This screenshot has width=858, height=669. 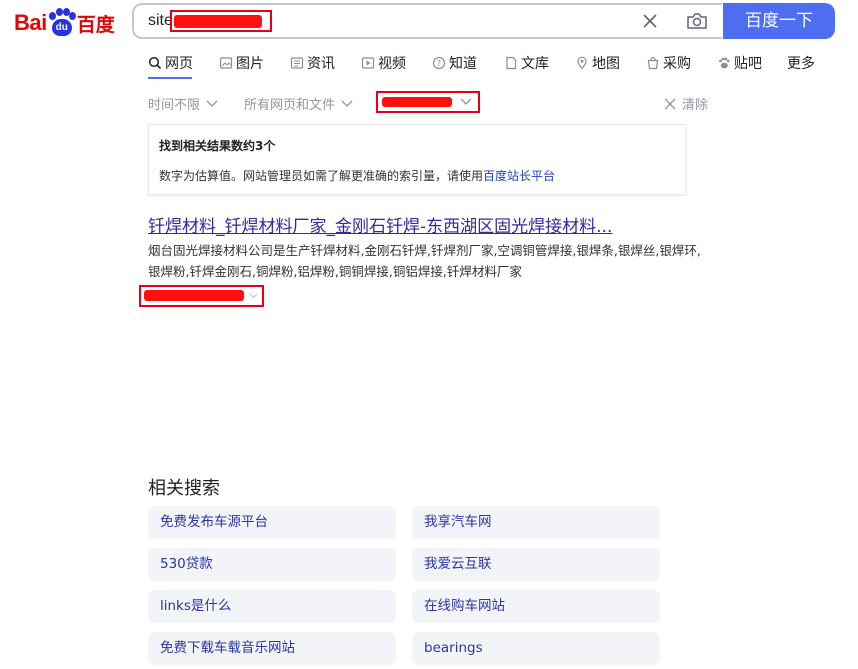 I want to click on tab-more: 更多, so click(x=801, y=63).